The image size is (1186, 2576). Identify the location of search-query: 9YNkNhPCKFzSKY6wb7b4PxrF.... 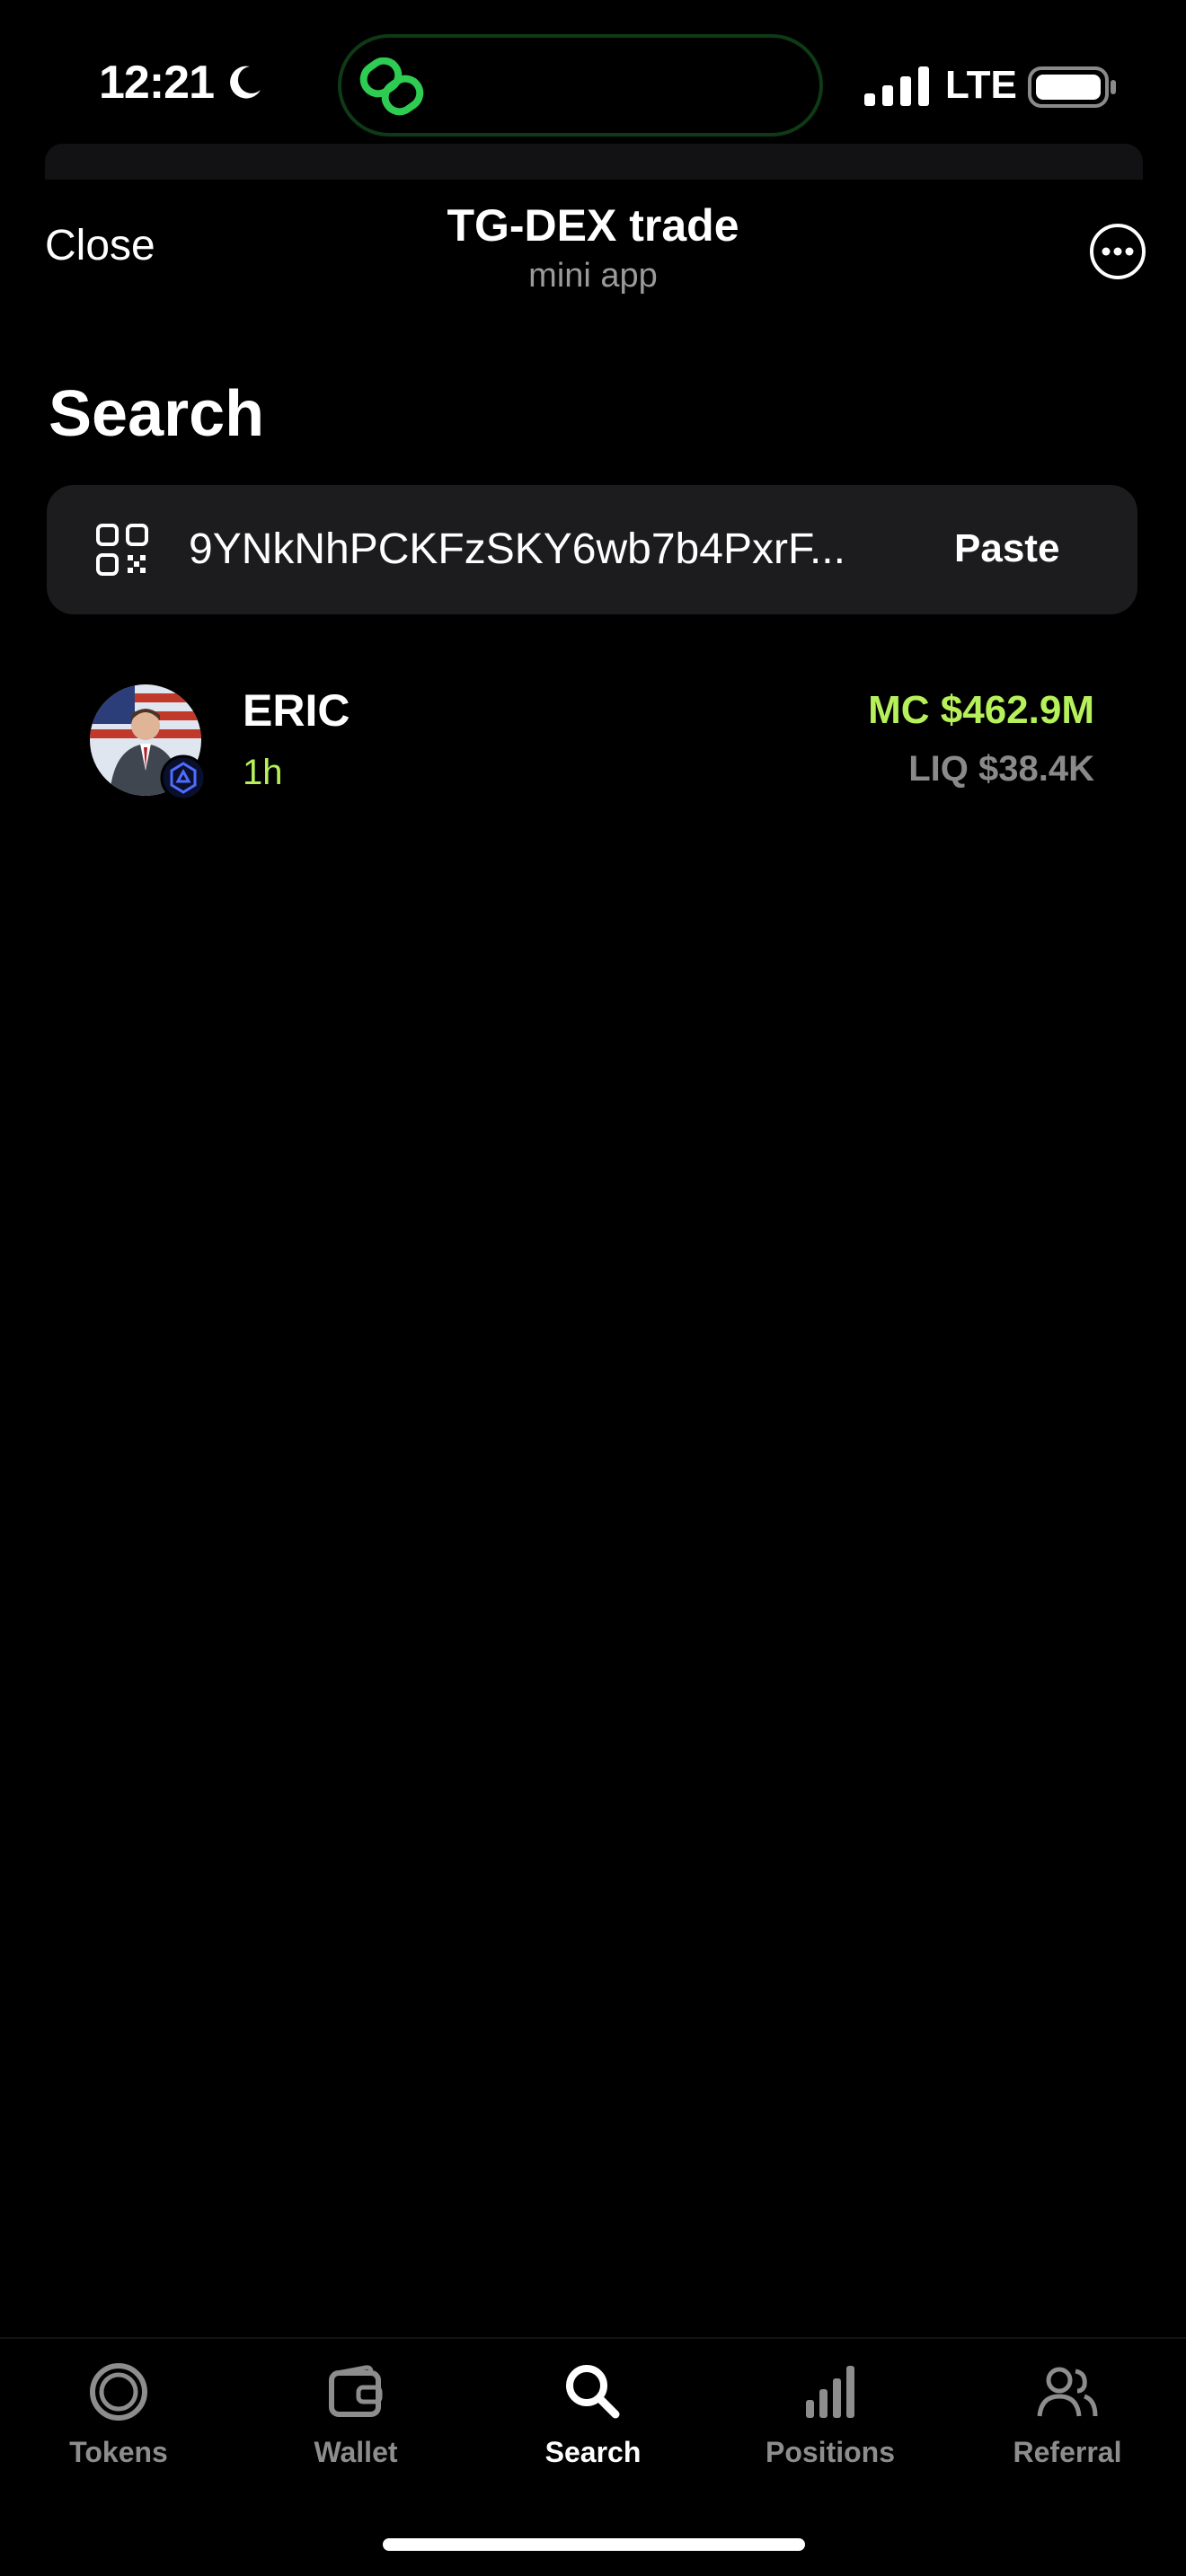
(539, 549).